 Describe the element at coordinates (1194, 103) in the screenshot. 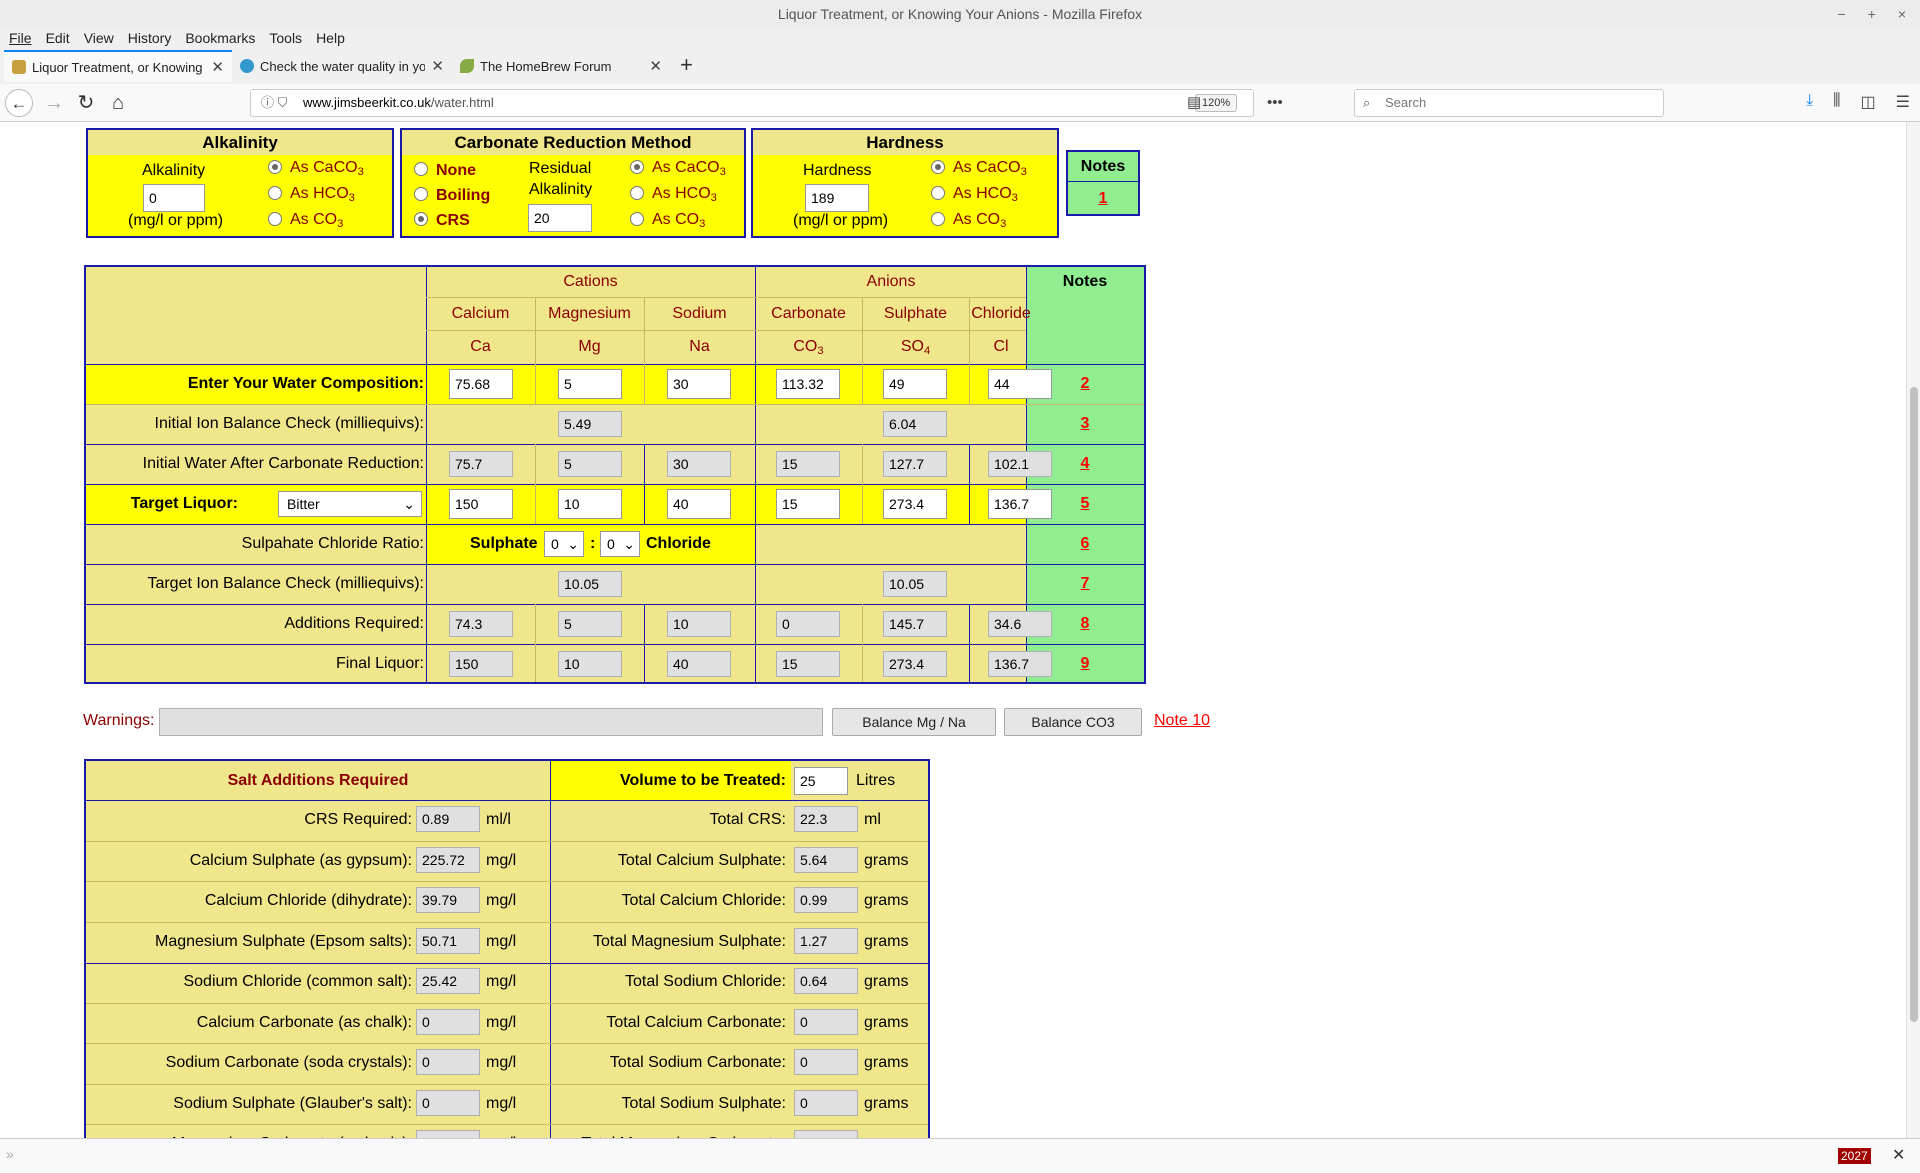

I see `reader-view-icon: ▤` at that location.